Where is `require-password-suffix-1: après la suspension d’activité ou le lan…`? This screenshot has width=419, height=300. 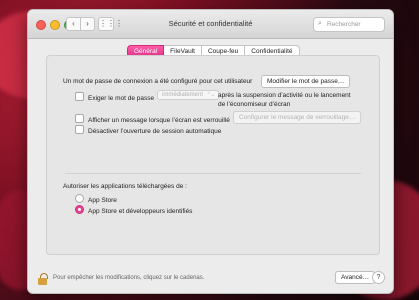
require-password-suffix-1: après la suspension d’activité ou le lan… is located at coordinates (284, 95).